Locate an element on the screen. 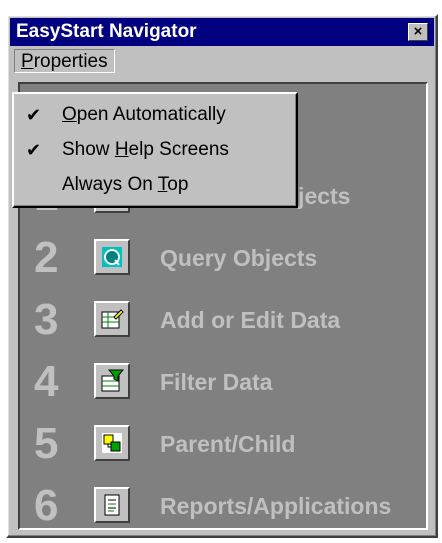 The height and width of the screenshot is (543, 442). menu-item-always-on-top: Always On Top is located at coordinates (154, 185).